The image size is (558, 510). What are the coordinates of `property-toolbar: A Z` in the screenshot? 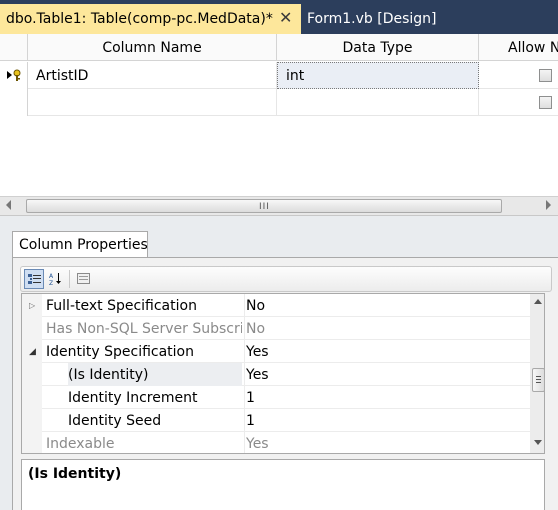 It's located at (286, 279).